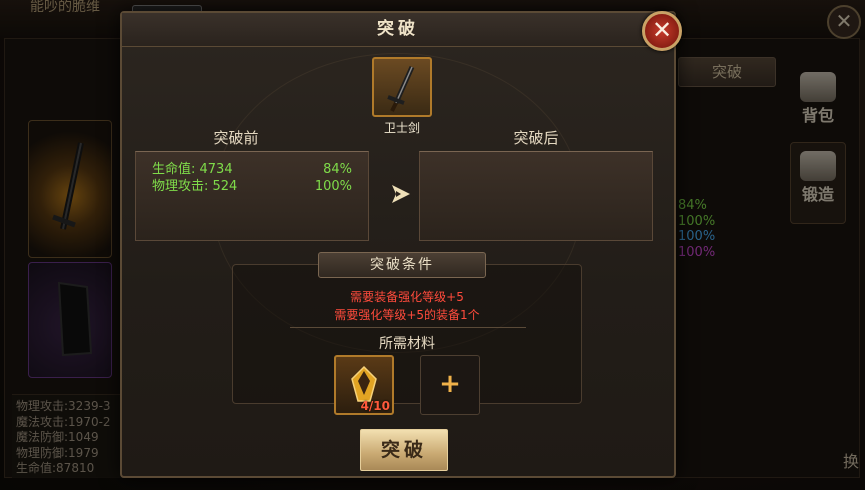  Describe the element at coordinates (407, 344) in the screenshot. I see `materials-title: 所需材料` at that location.